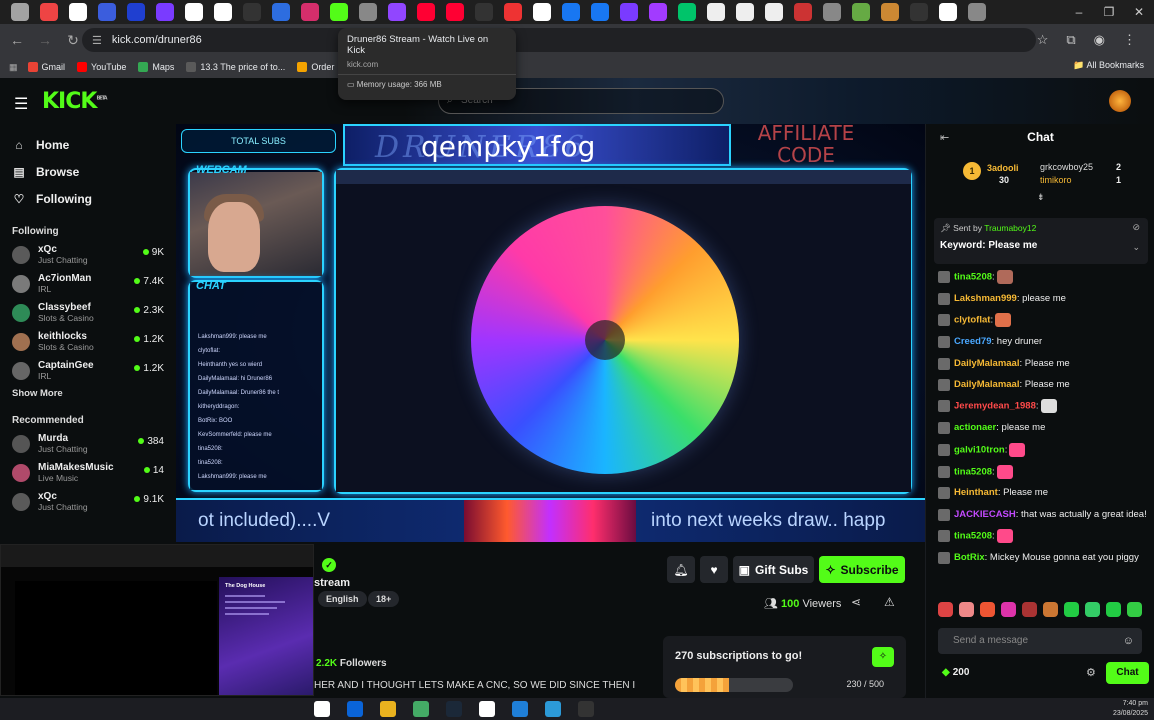  I want to click on chat-username: Lakshman999, so click(985, 298).